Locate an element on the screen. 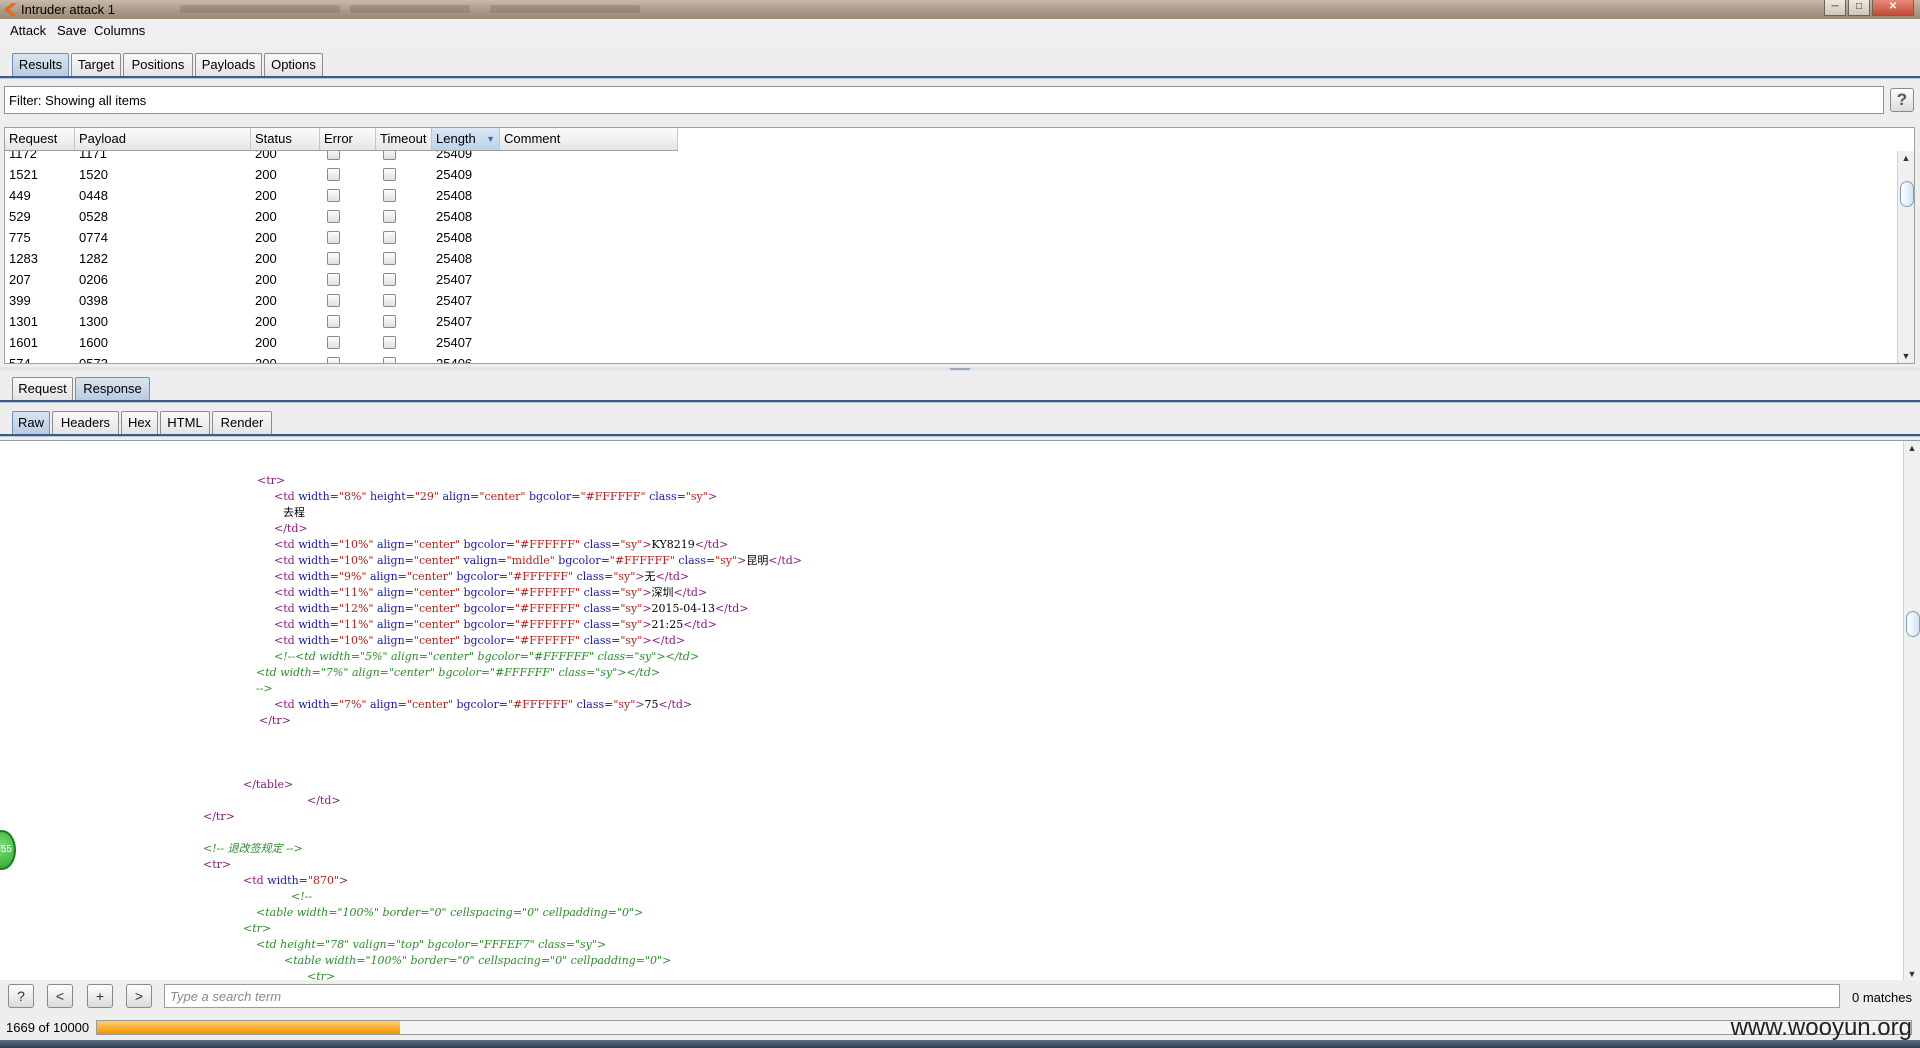 The height and width of the screenshot is (1048, 1920). pane-splitter is located at coordinates (960, 369).